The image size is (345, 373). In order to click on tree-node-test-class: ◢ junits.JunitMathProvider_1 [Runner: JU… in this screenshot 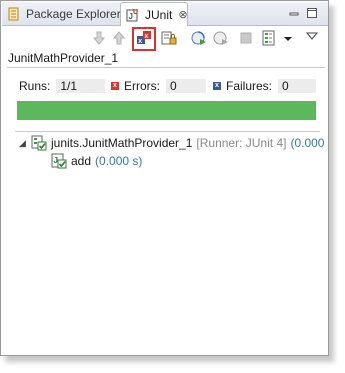, I will do `click(171, 143)`.